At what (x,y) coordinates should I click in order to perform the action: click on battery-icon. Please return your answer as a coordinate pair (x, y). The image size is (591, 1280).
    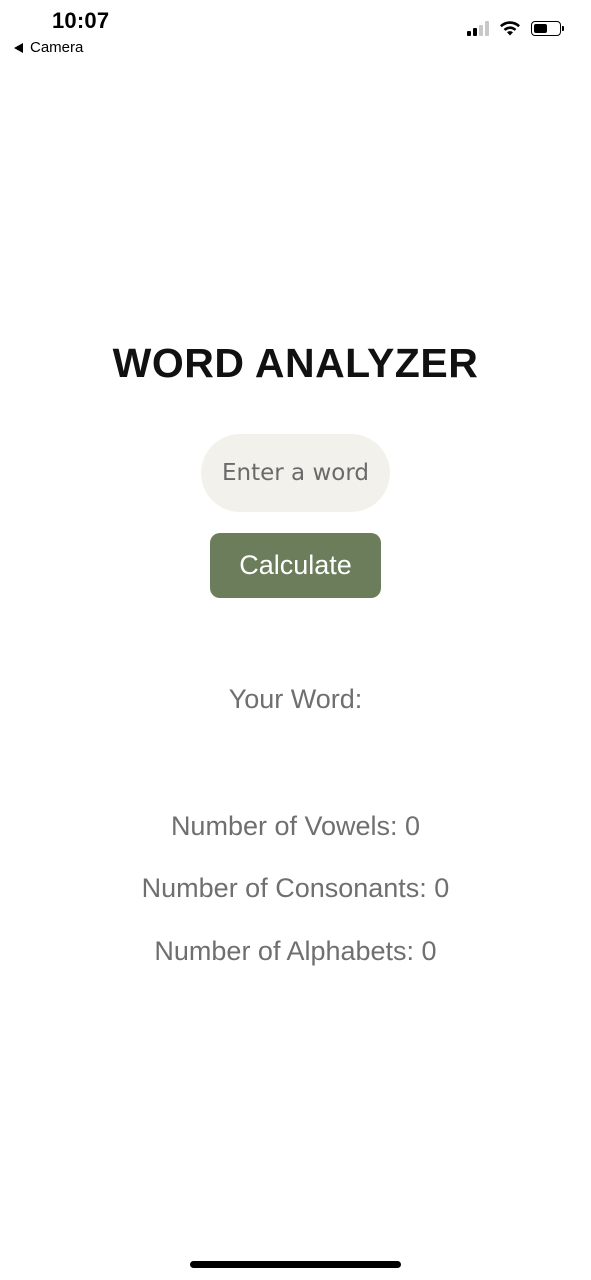
    Looking at the image, I should click on (547, 28).